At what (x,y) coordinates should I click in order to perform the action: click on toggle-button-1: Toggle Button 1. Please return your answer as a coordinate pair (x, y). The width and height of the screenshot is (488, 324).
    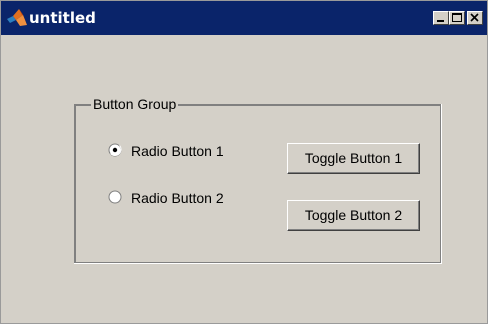
    Looking at the image, I should click on (353, 158).